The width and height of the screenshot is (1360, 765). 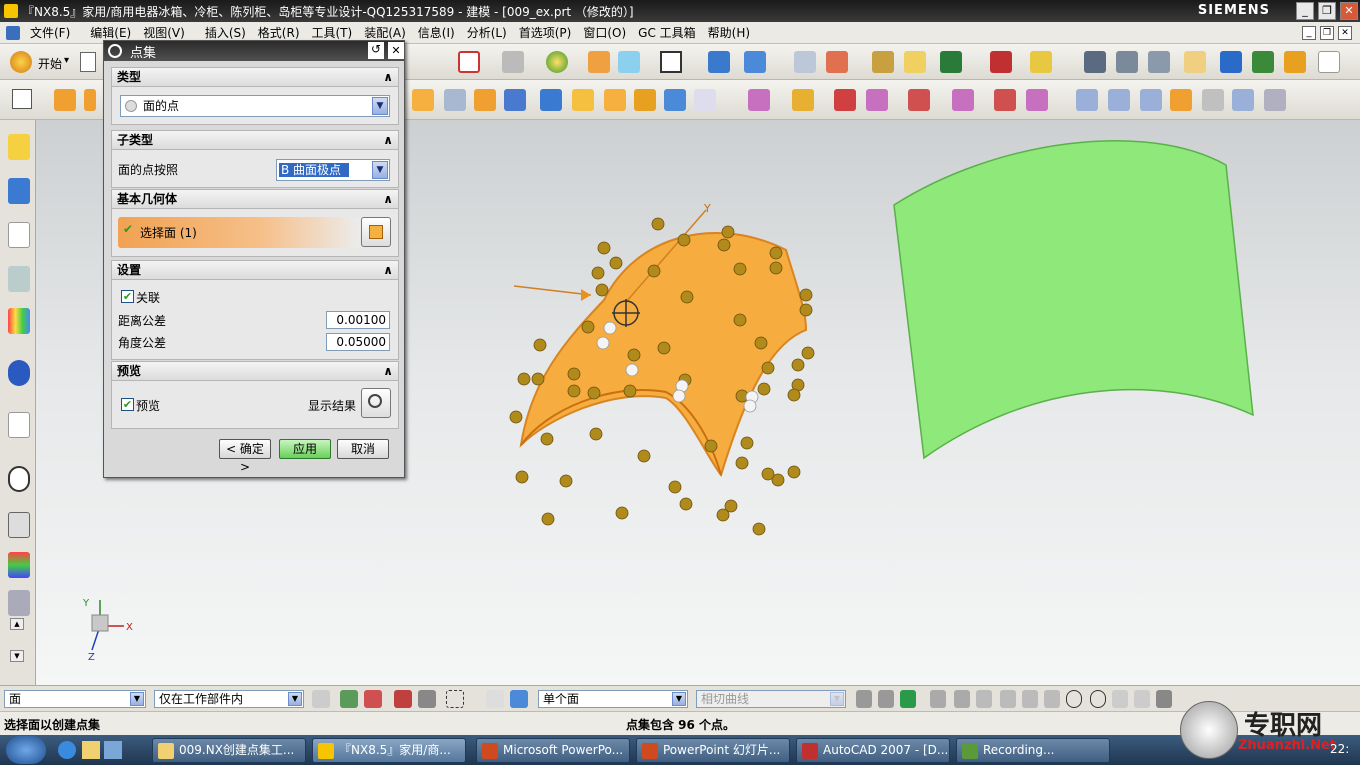 What do you see at coordinates (1231, 62) in the screenshot?
I see `gc-tool-1-icon` at bounding box center [1231, 62].